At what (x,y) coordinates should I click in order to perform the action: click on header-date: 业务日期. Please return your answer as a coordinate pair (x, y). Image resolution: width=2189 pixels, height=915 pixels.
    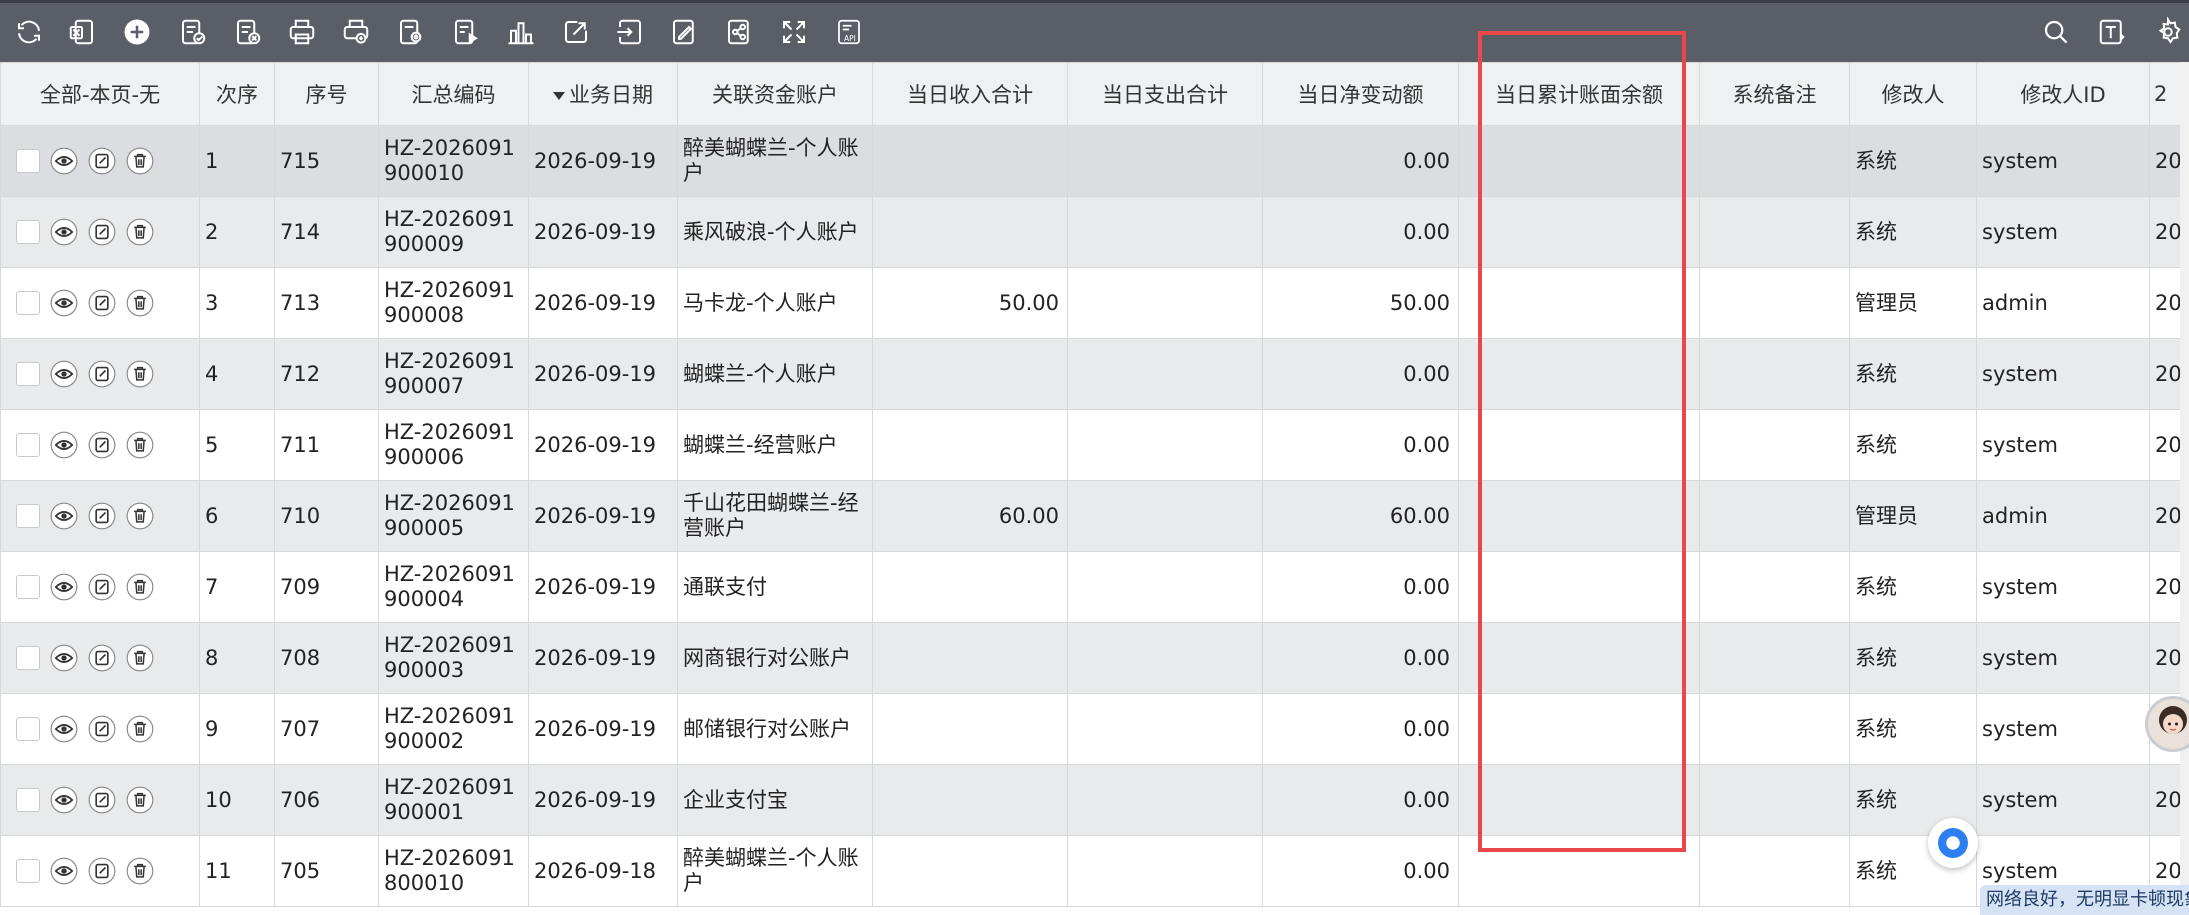
    Looking at the image, I should click on (603, 94).